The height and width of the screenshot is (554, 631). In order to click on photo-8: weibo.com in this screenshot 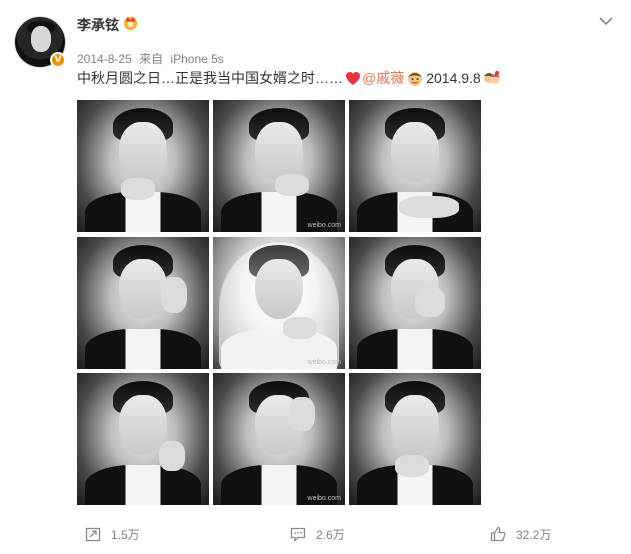, I will do `click(279, 439)`.